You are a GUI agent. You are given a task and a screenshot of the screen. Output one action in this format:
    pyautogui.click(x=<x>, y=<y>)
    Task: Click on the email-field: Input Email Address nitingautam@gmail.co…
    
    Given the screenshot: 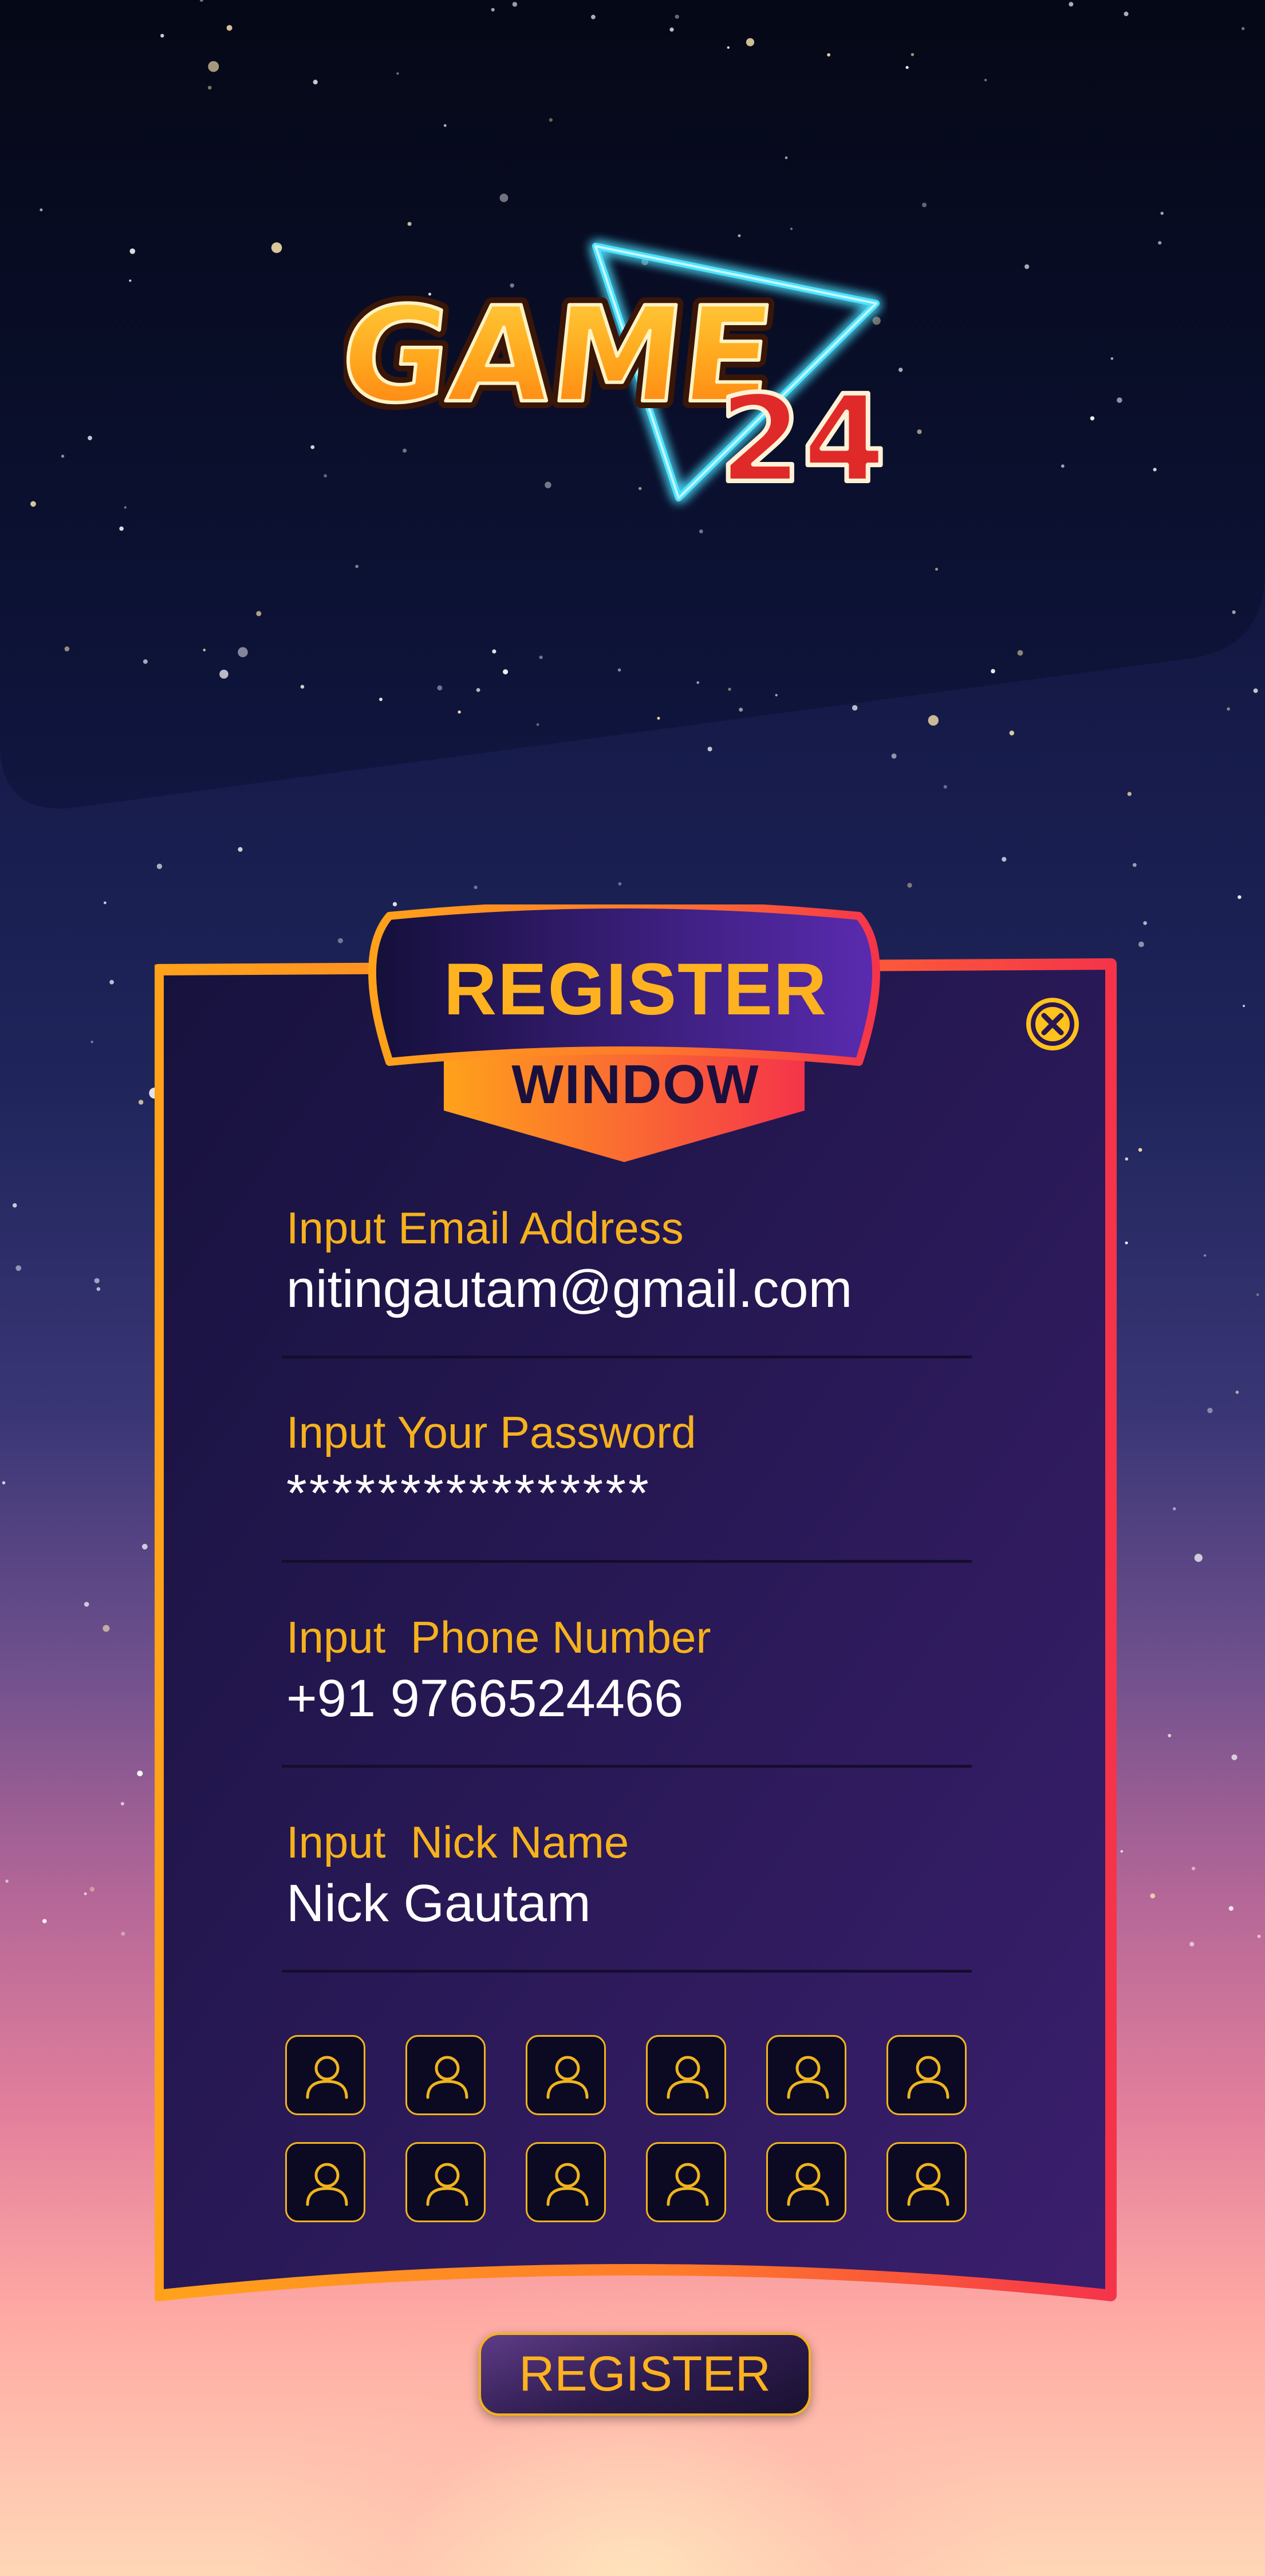 What is the action you would take?
    pyautogui.click(x=628, y=1293)
    